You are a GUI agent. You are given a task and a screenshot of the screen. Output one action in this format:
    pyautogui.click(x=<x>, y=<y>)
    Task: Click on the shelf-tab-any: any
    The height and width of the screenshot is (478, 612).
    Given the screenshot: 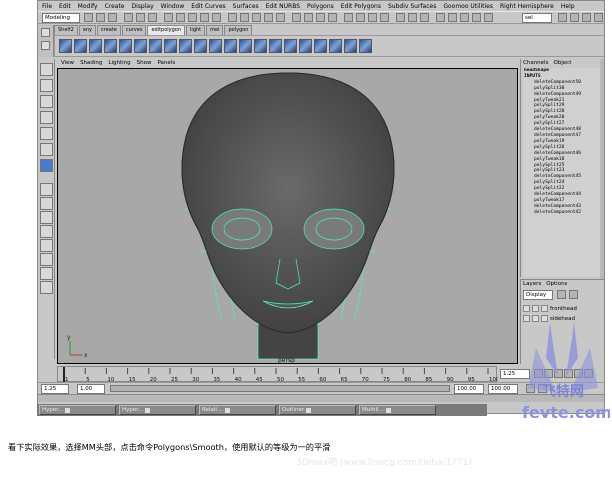 What is the action you would take?
    pyautogui.click(x=87, y=30)
    